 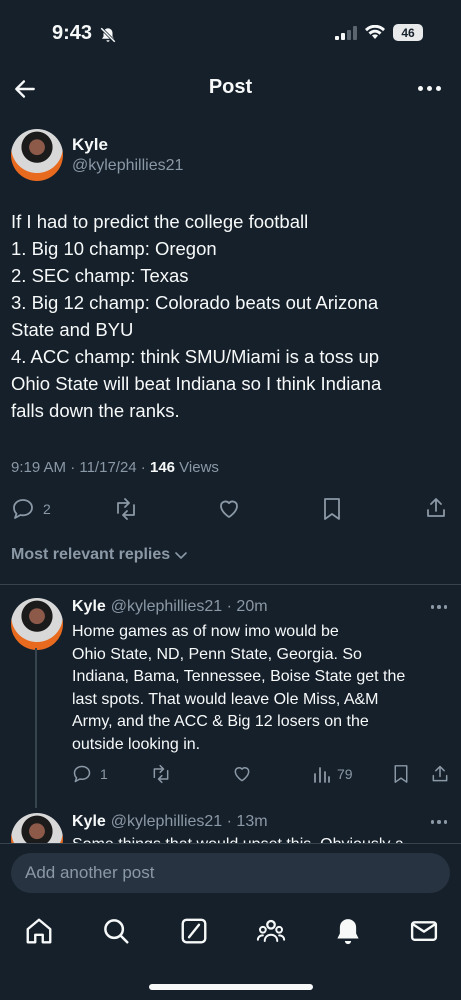 I want to click on post-line: State and BYU, so click(x=72, y=329).